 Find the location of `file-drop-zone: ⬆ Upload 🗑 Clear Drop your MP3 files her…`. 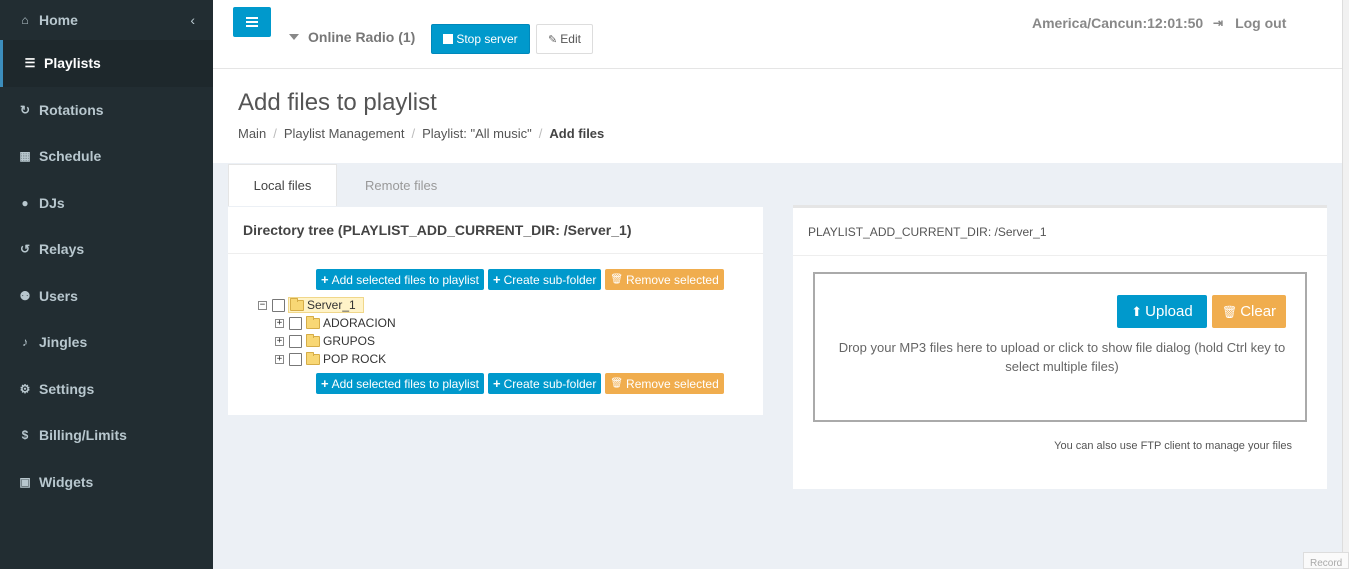

file-drop-zone: ⬆ Upload 🗑 Clear Drop your MP3 files her… is located at coordinates (1060, 347).